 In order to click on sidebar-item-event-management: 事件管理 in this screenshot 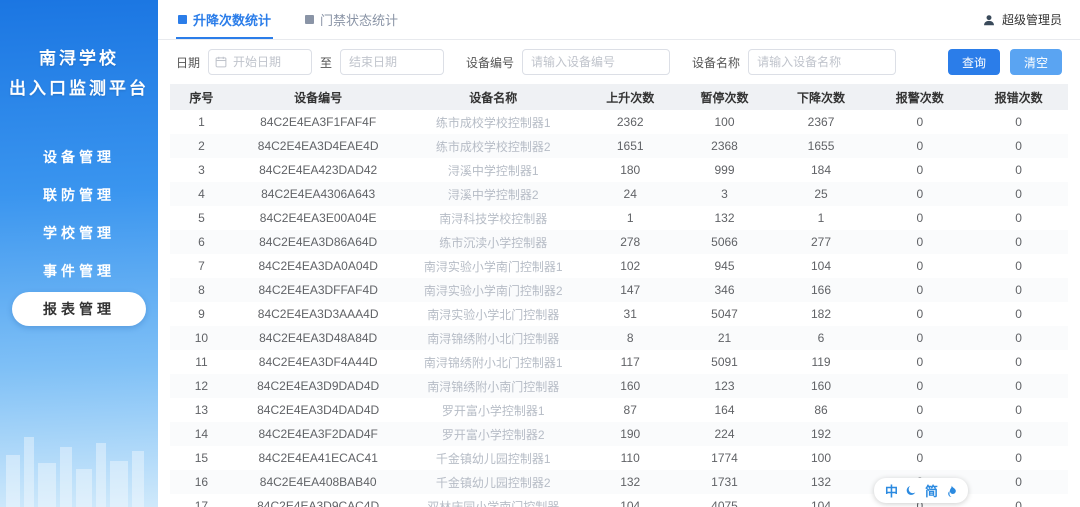, I will do `click(79, 271)`.